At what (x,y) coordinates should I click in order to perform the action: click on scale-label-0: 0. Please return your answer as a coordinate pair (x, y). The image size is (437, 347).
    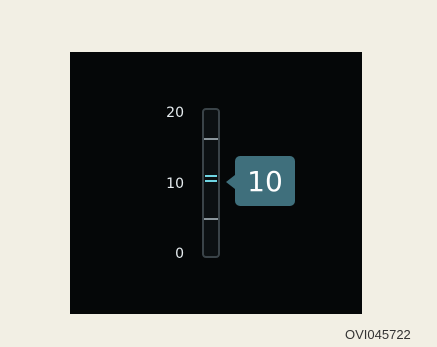
    Looking at the image, I should click on (179, 254).